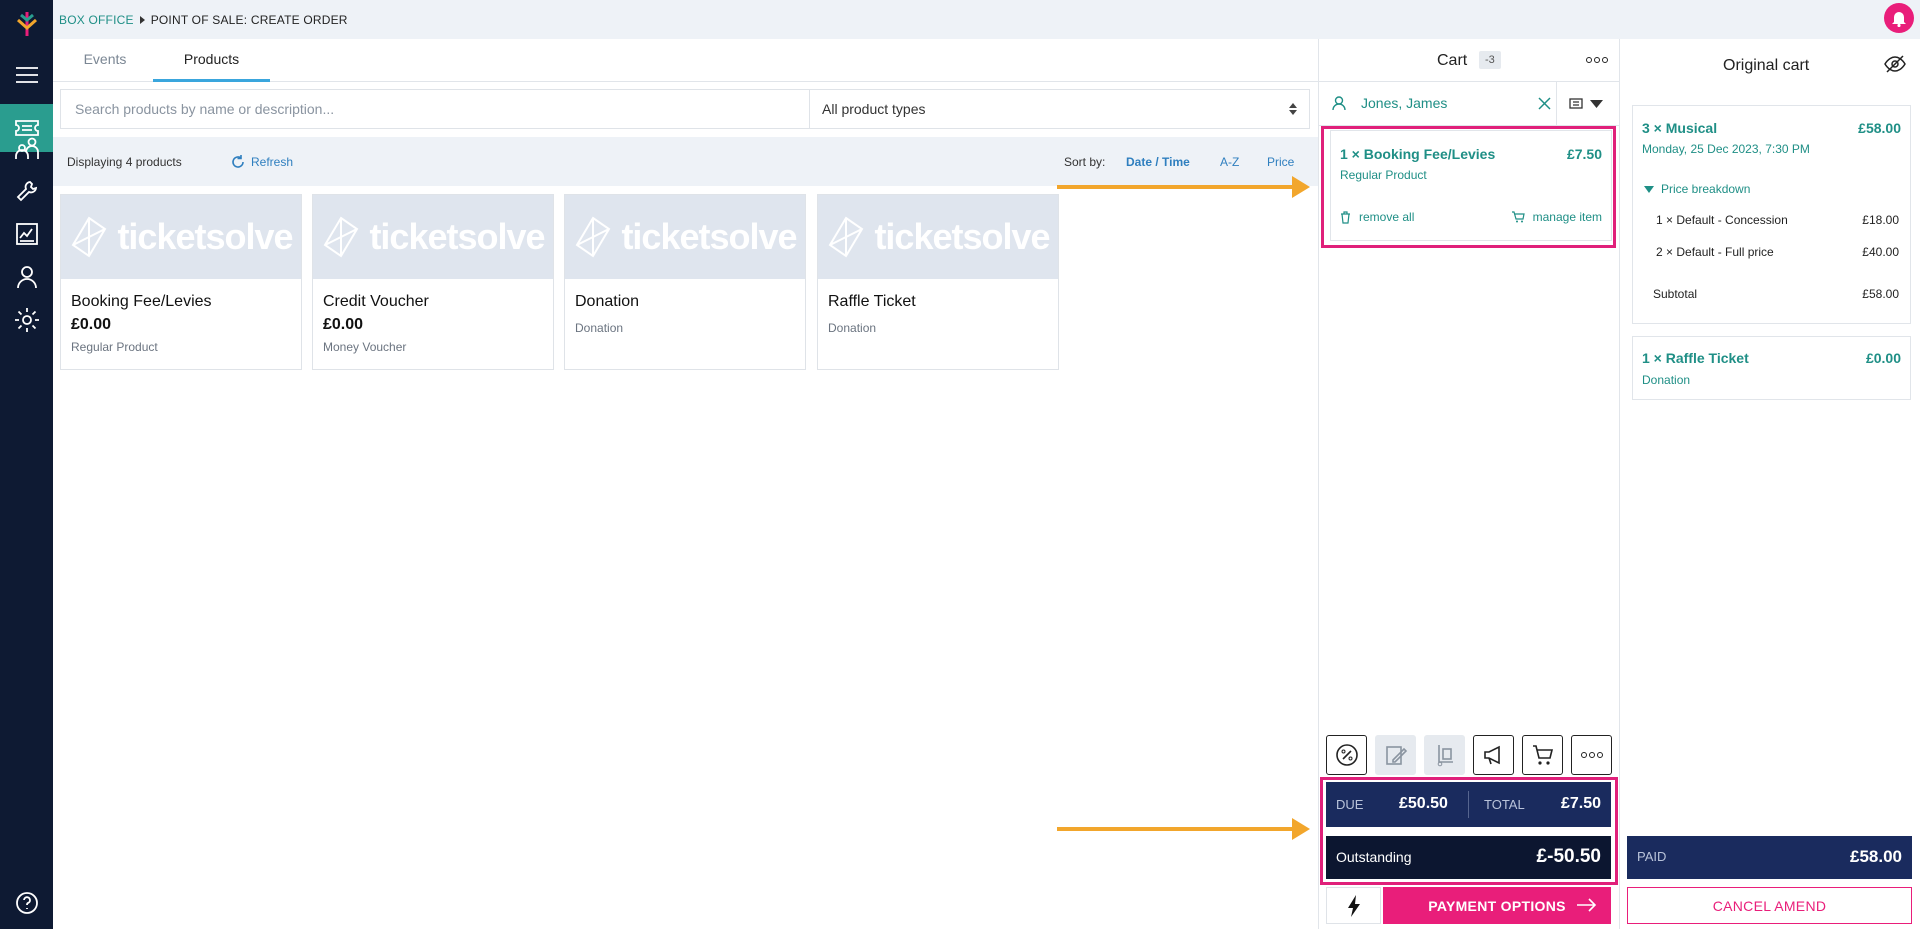  What do you see at coordinates (1183, 829) in the screenshot?
I see `annotation-arrow` at bounding box center [1183, 829].